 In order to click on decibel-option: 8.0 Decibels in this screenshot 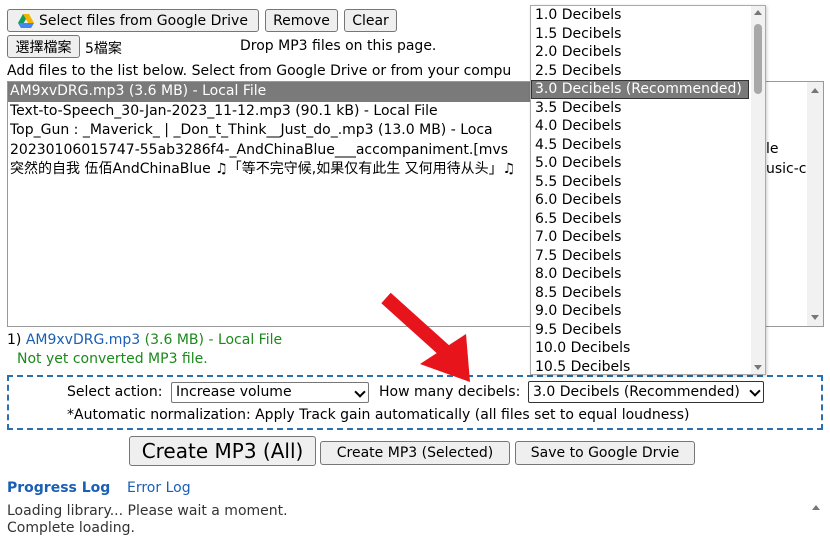, I will do `click(648, 274)`.